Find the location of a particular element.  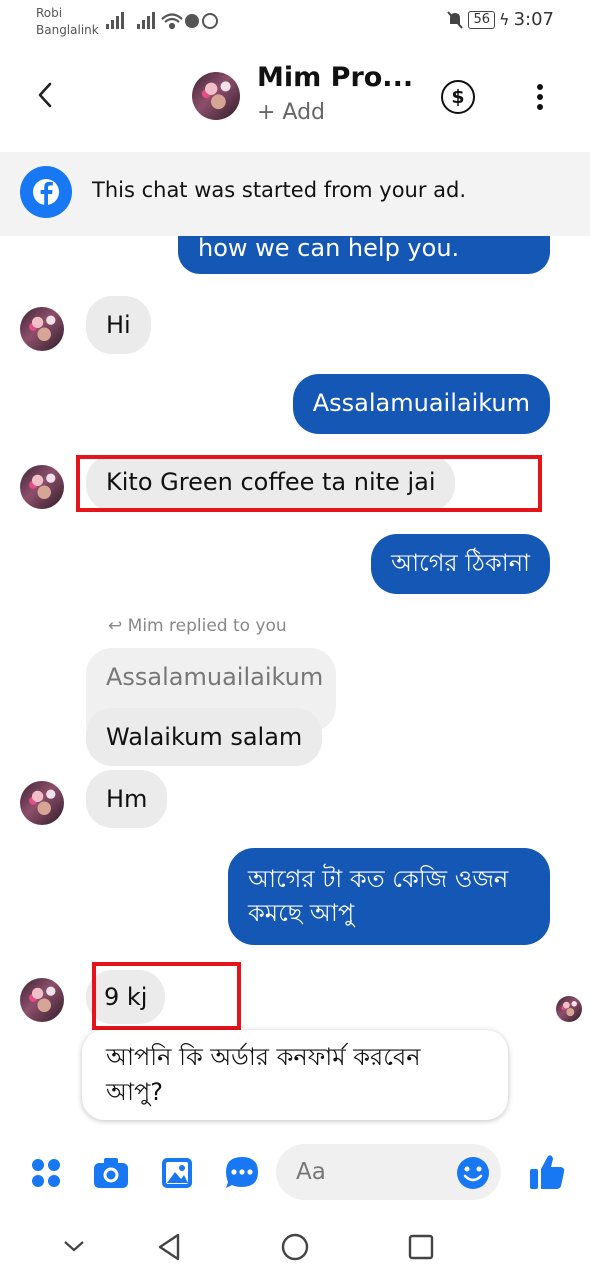

message-incoming: Walaikum salam is located at coordinates (204, 737).